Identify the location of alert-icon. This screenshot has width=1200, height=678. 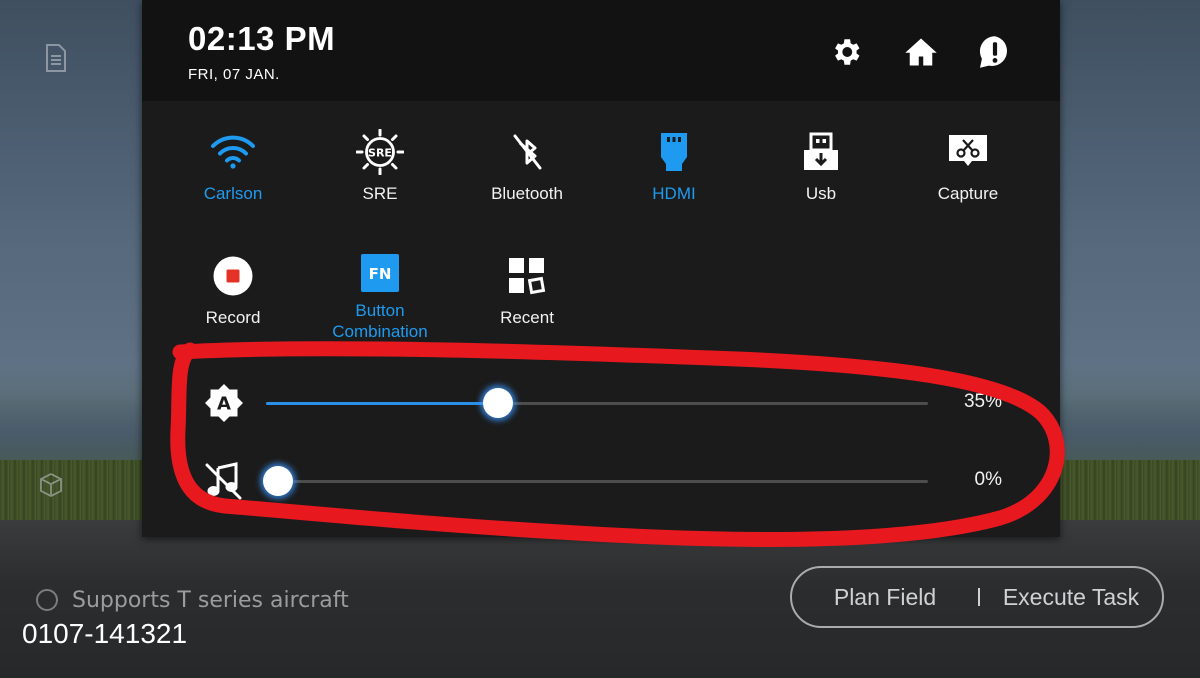
(993, 52).